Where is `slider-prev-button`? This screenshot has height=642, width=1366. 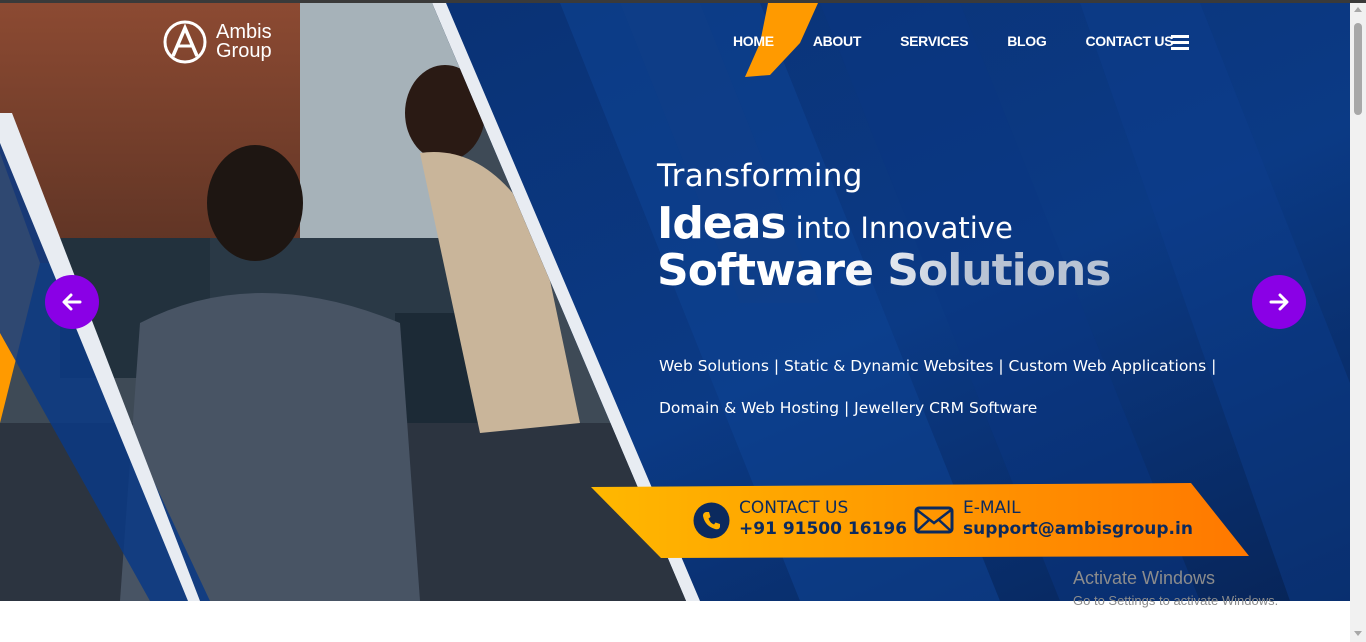
slider-prev-button is located at coordinates (72, 302).